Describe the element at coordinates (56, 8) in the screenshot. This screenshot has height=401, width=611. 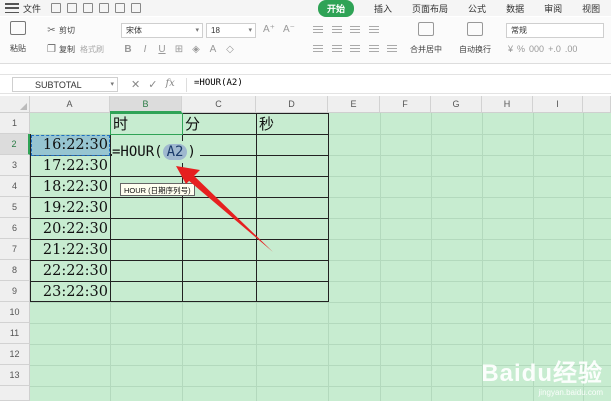
I see `save-icon` at that location.